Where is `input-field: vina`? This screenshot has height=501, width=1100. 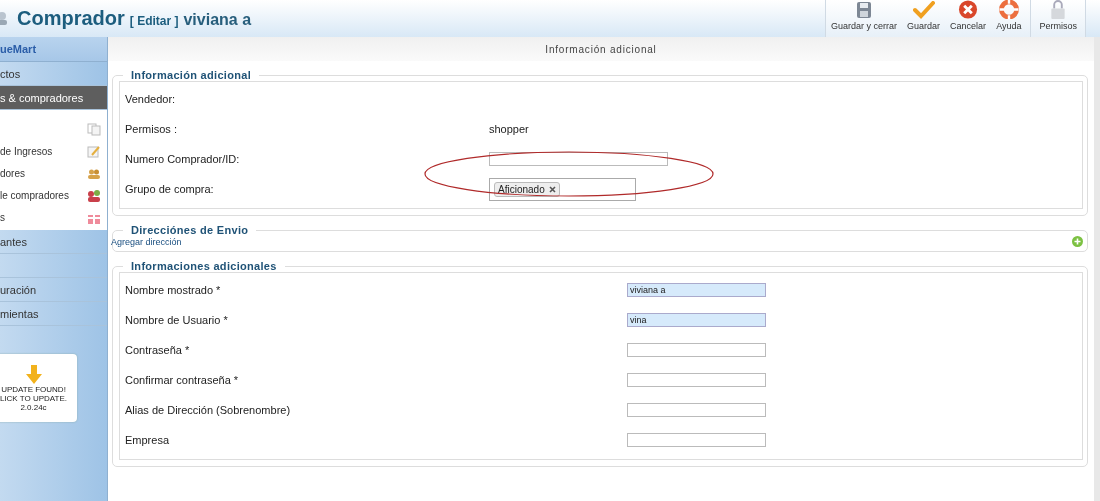
input-field: vina is located at coordinates (696, 320).